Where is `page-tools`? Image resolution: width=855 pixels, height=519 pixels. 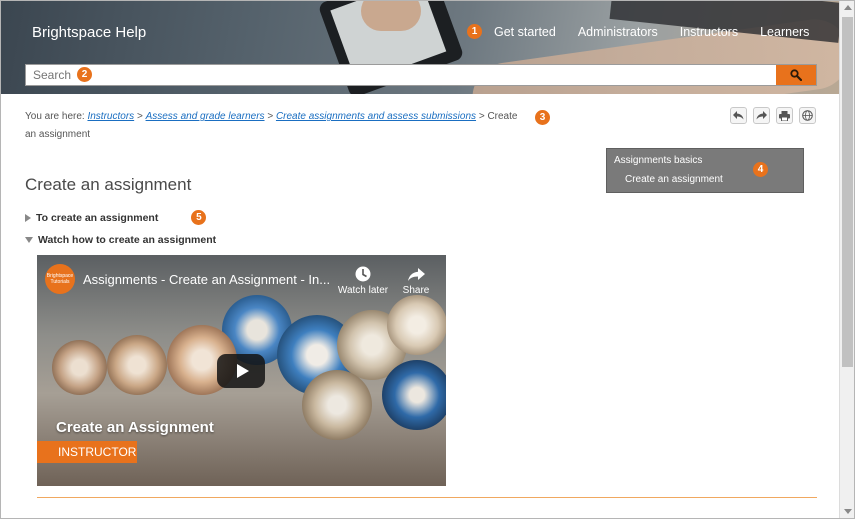 page-tools is located at coordinates (776, 115).